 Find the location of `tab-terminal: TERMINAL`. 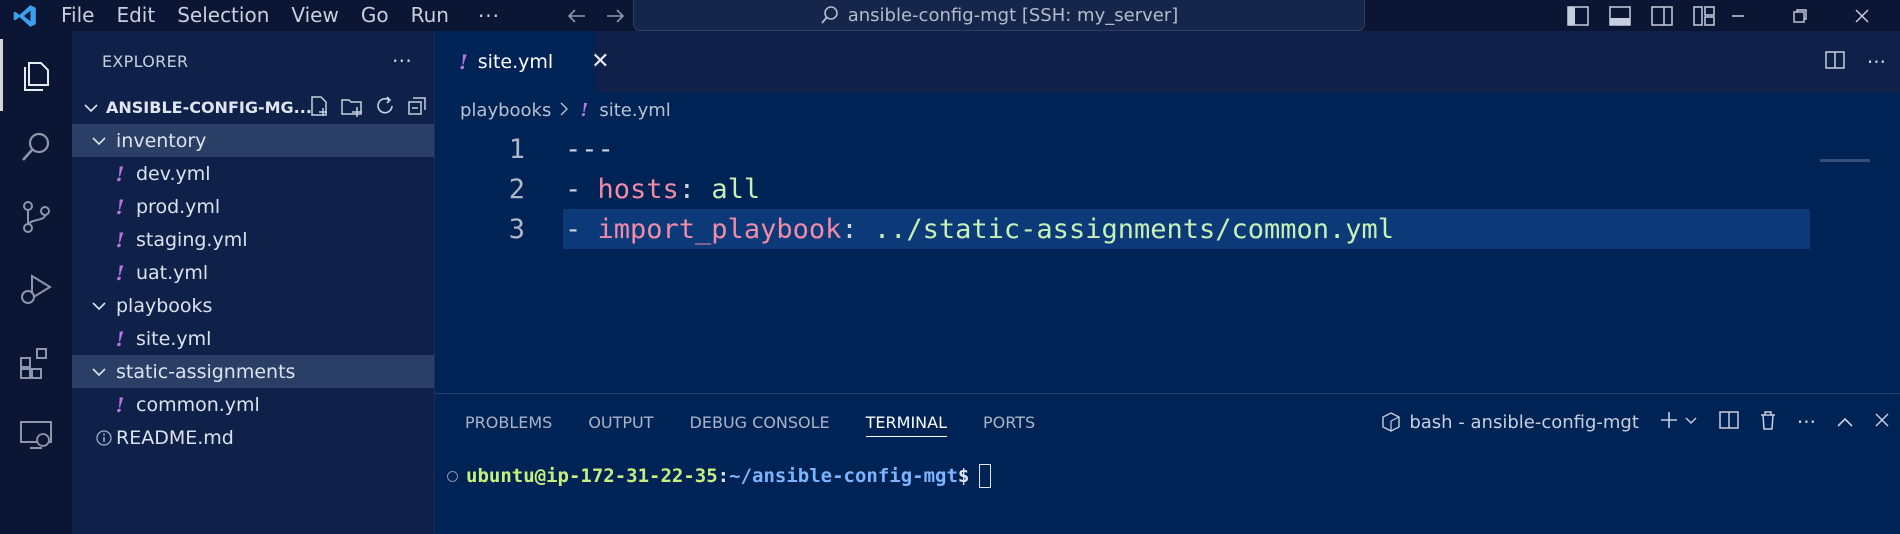

tab-terminal: TERMINAL is located at coordinates (906, 425).